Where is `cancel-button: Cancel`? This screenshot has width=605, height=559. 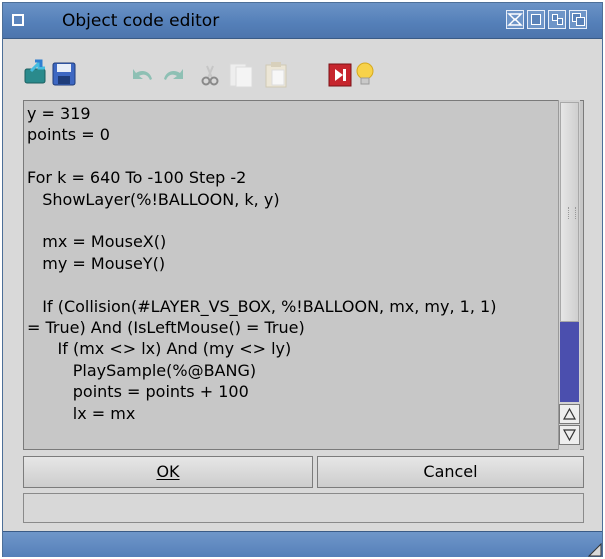 cancel-button: Cancel is located at coordinates (450, 472).